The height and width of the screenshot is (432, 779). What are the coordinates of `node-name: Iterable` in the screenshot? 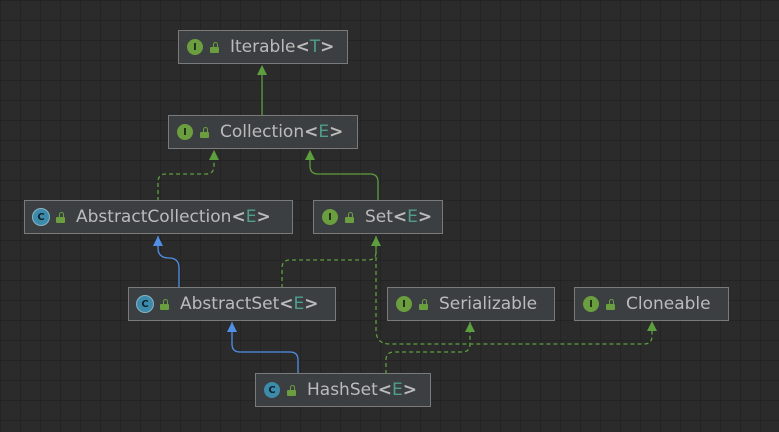 It's located at (263, 47).